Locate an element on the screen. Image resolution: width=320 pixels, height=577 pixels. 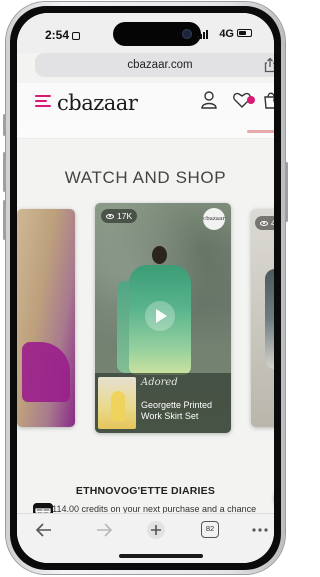
play-icon is located at coordinates (160, 316).